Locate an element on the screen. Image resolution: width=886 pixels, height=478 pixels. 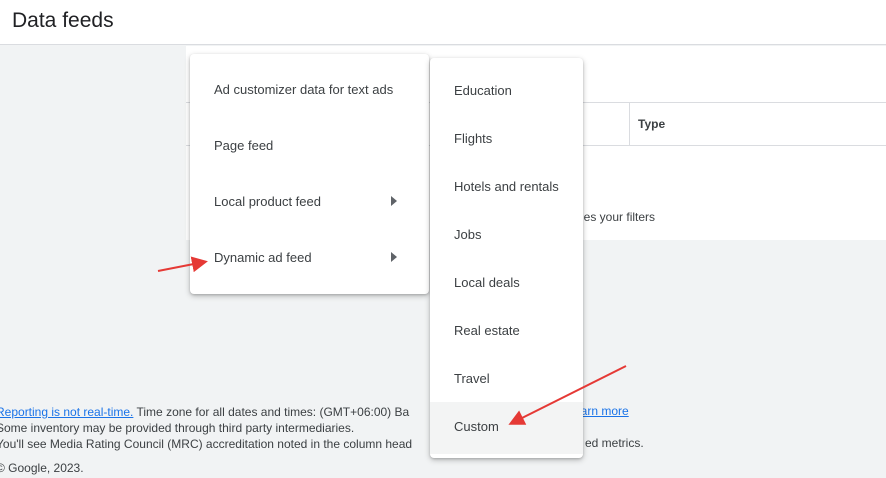
arrow-to-custom is located at coordinates (567, 395).